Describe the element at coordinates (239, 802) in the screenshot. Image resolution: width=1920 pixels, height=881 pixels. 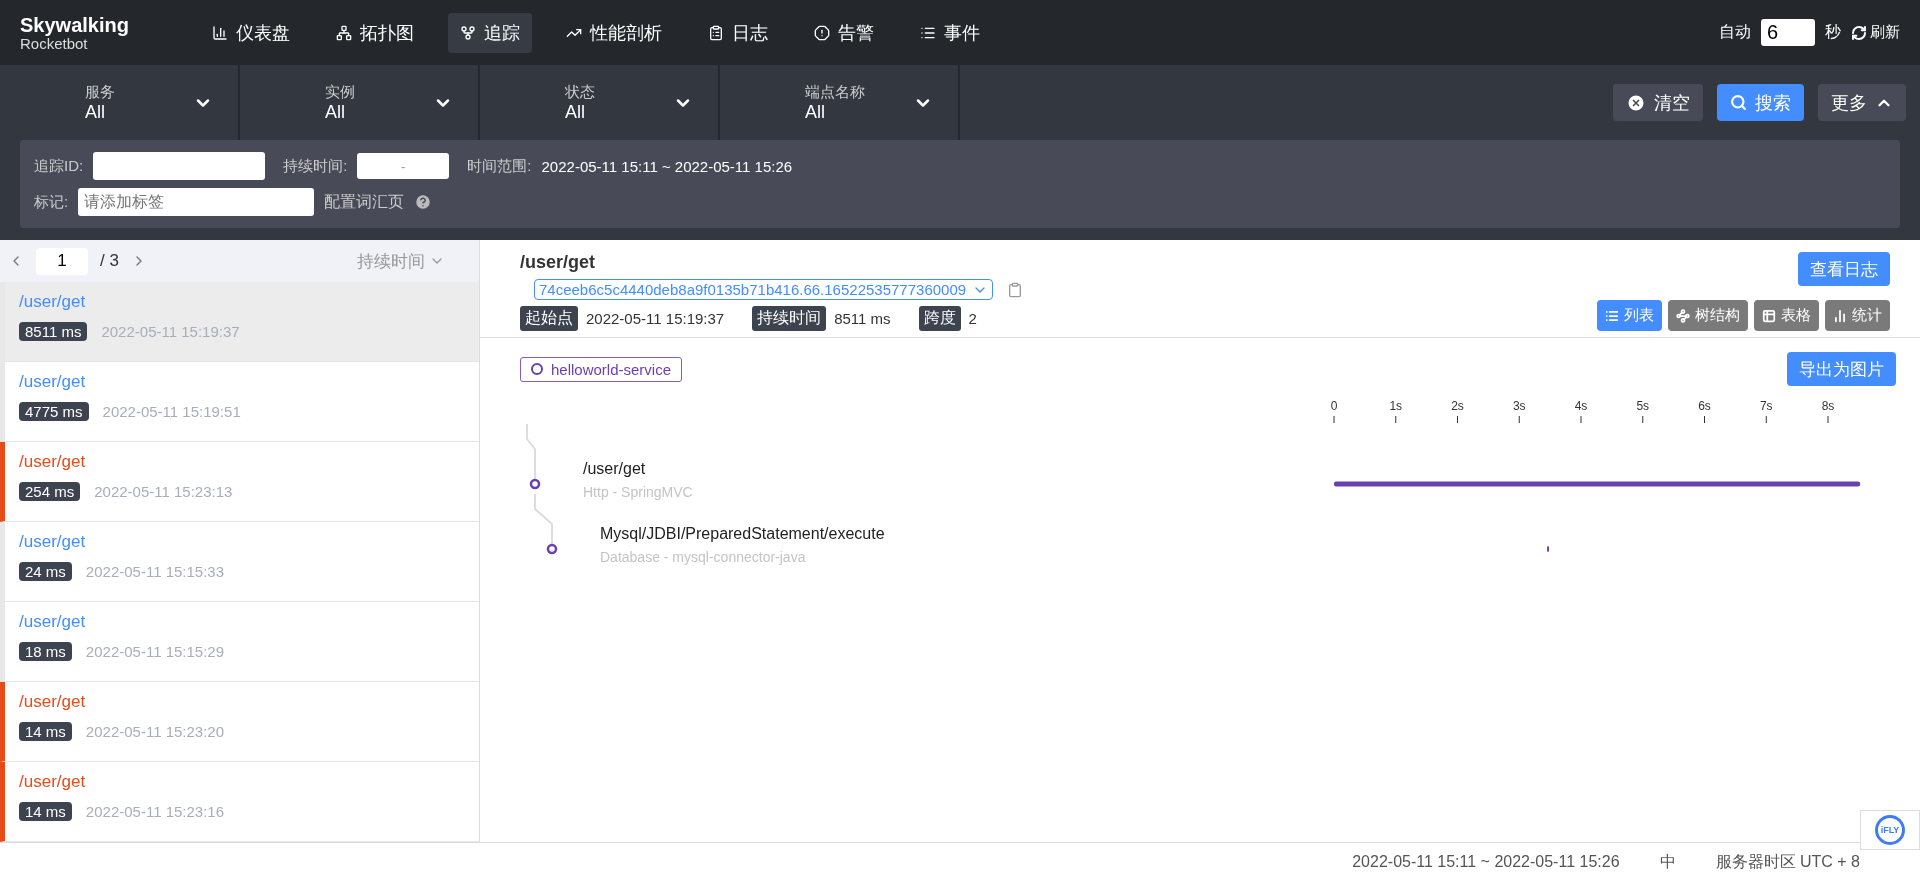
I see `trace-item: /user/get 14 ms 2022-05-11 15:23:16` at that location.